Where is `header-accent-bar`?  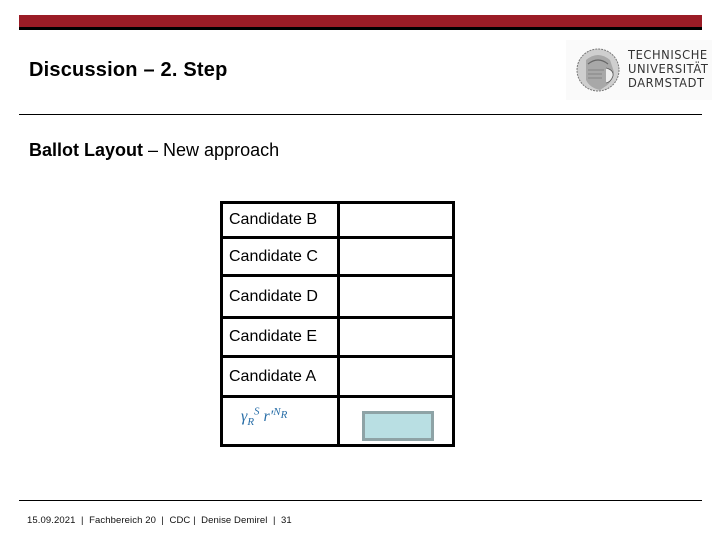
header-accent-bar is located at coordinates (360, 21).